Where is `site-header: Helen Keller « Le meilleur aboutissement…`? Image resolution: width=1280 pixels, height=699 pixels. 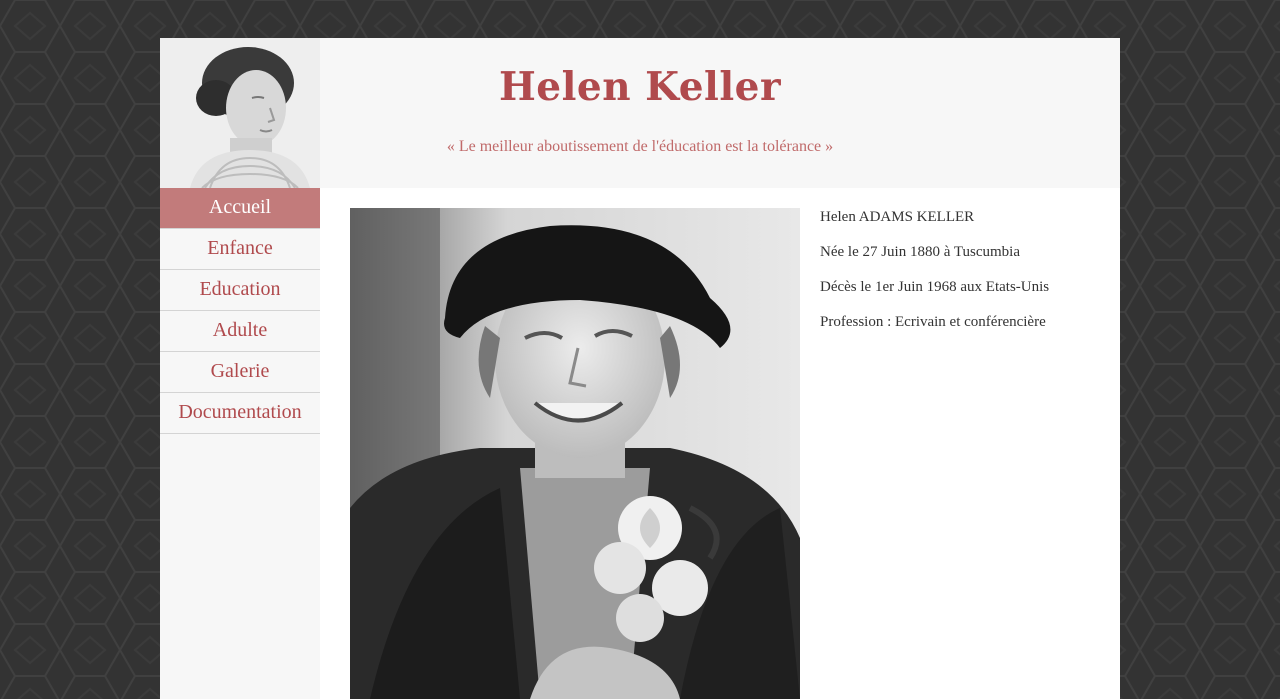 site-header: Helen Keller « Le meilleur aboutissement… is located at coordinates (720, 113).